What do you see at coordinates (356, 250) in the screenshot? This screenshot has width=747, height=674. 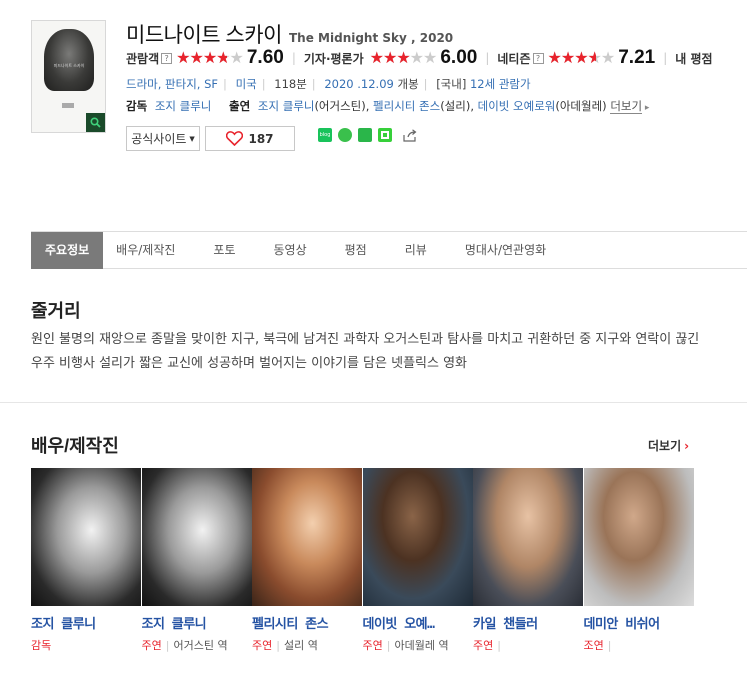 I see `tab-rating: 평점` at bounding box center [356, 250].